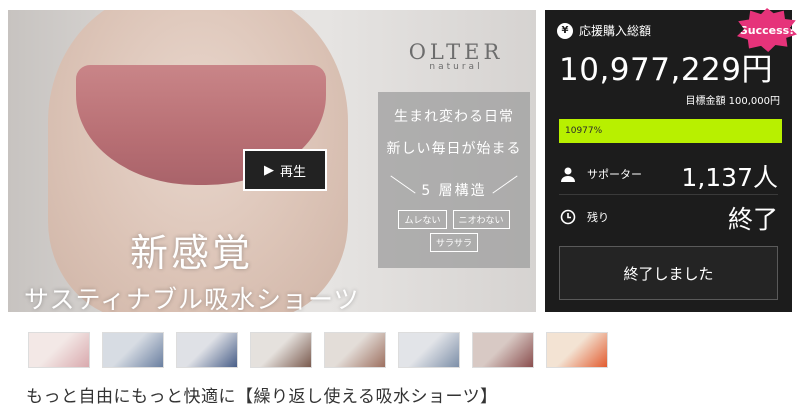 This screenshot has height=414, width=800. I want to click on play-video-button: ▶ 再生, so click(285, 170).